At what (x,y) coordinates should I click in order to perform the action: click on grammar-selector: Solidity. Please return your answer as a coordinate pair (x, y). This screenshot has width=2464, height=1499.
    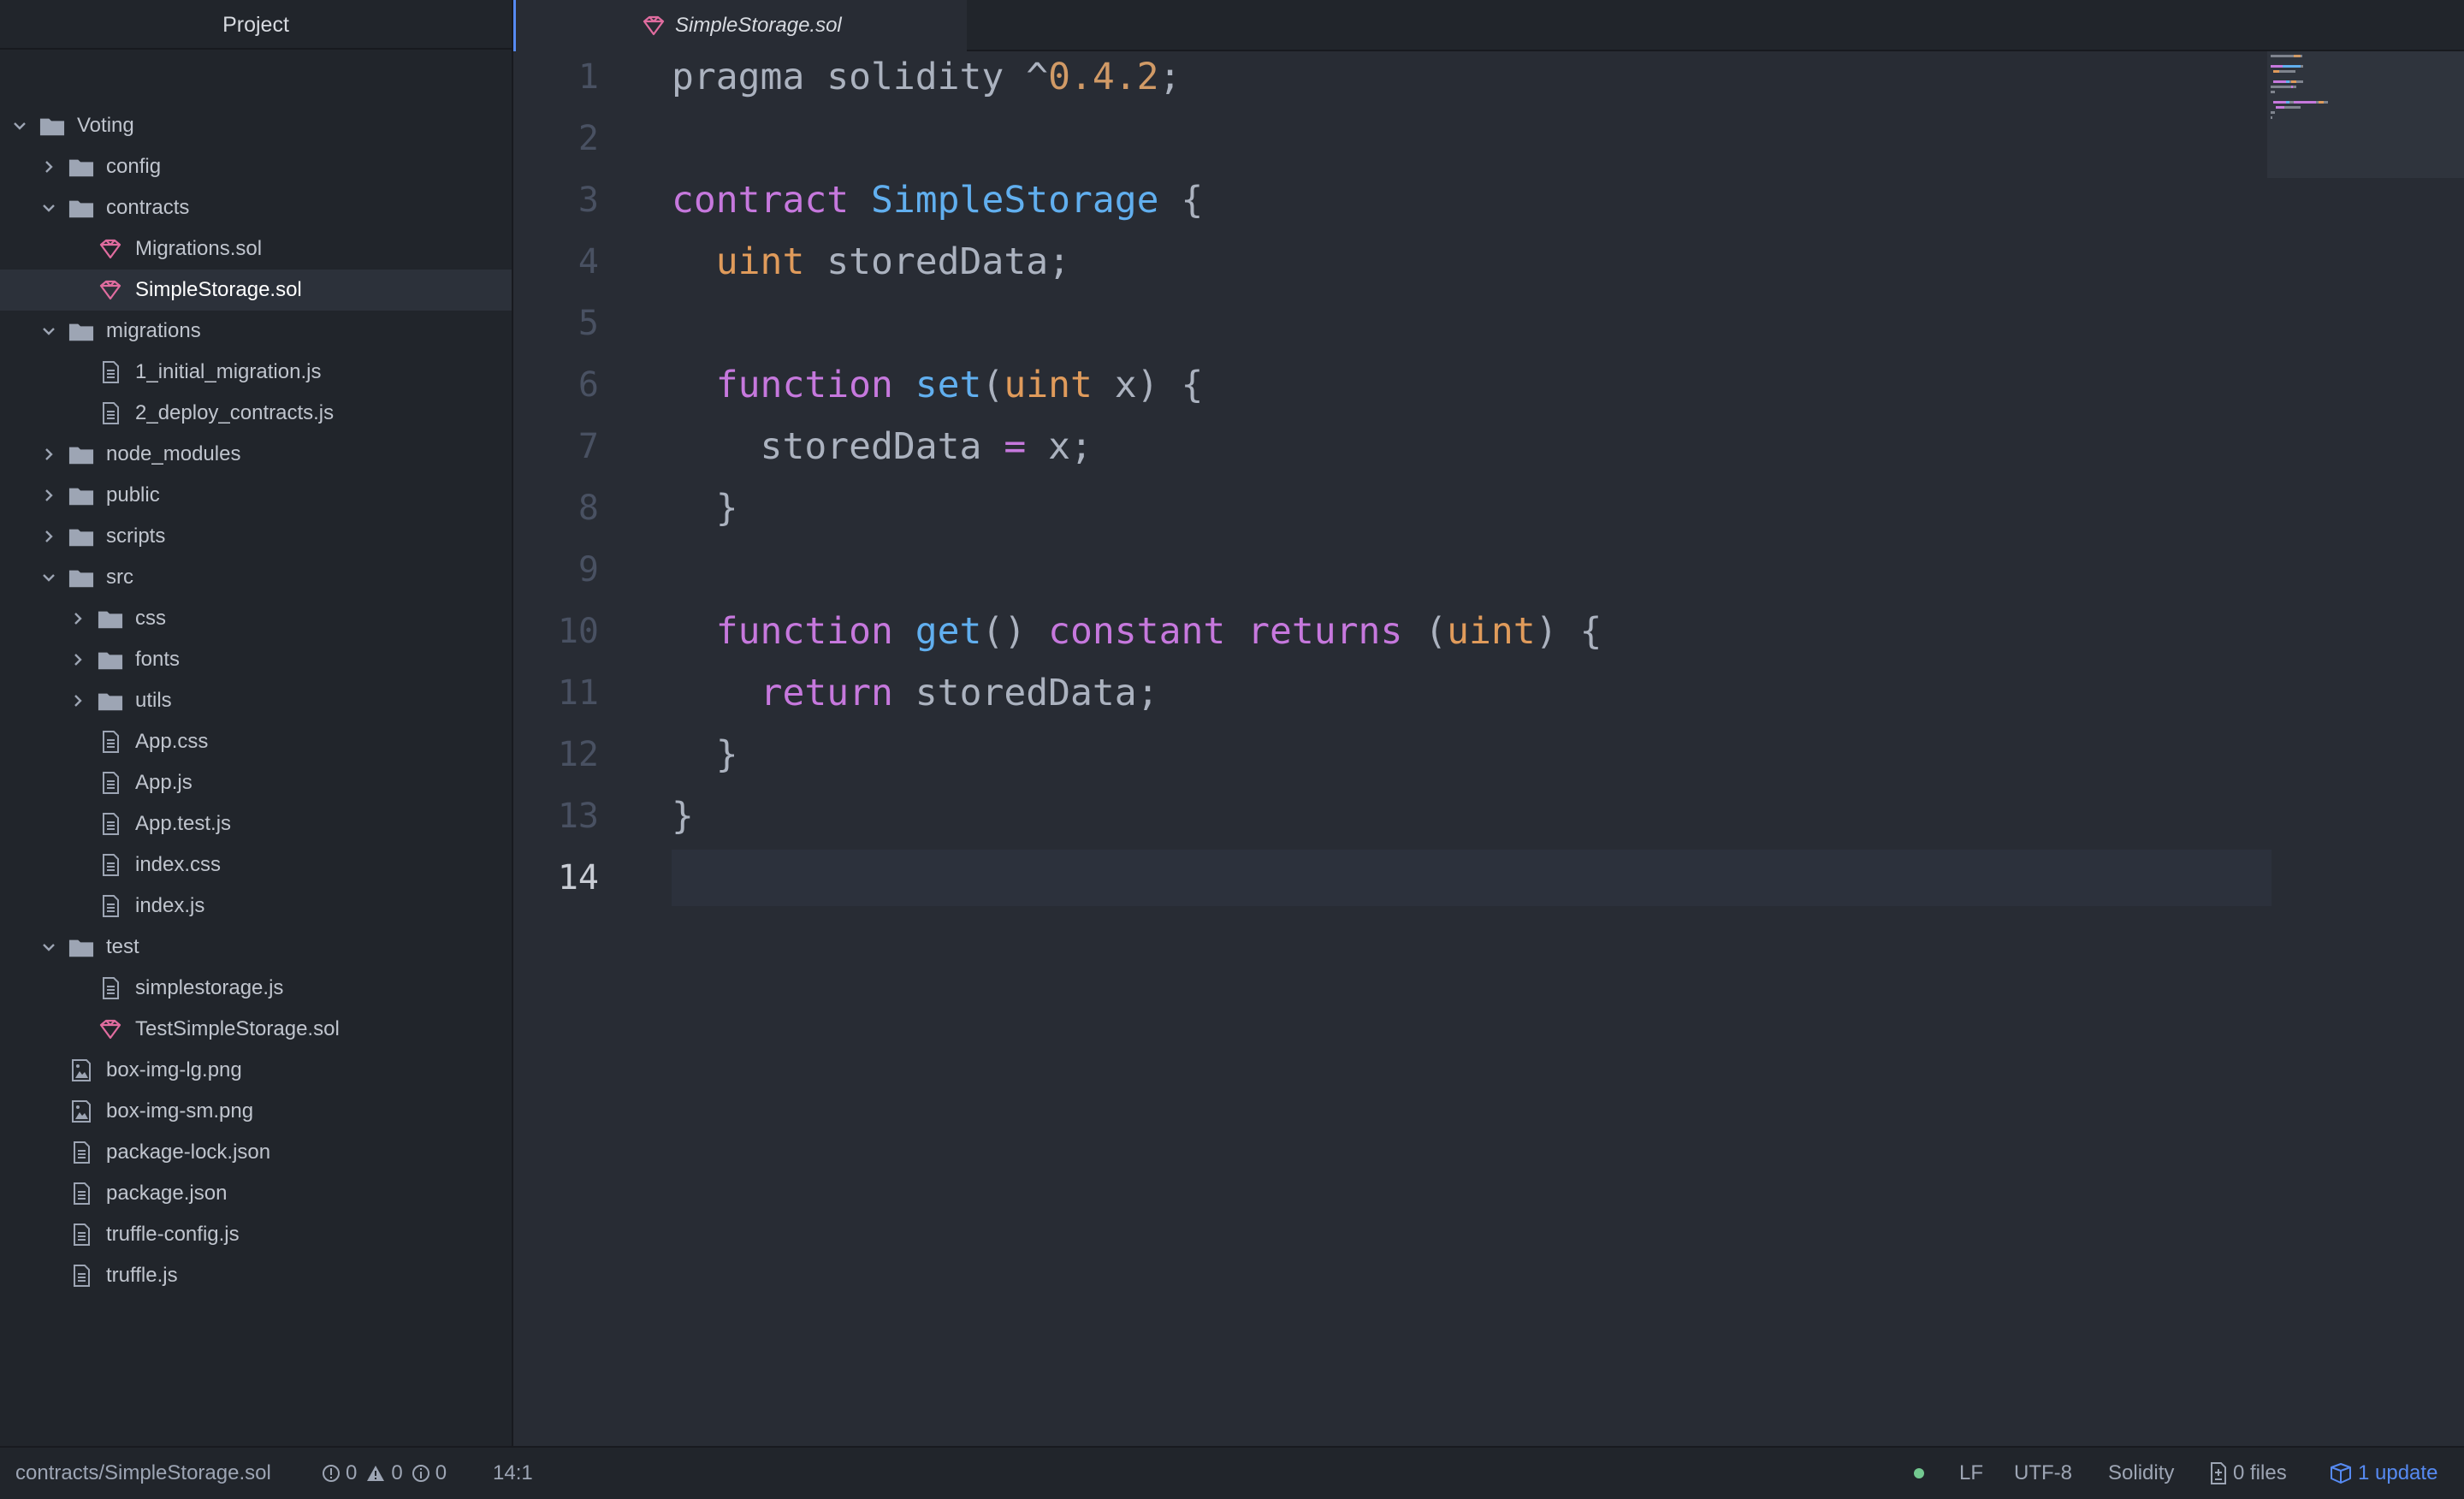
    Looking at the image, I should click on (2141, 1473).